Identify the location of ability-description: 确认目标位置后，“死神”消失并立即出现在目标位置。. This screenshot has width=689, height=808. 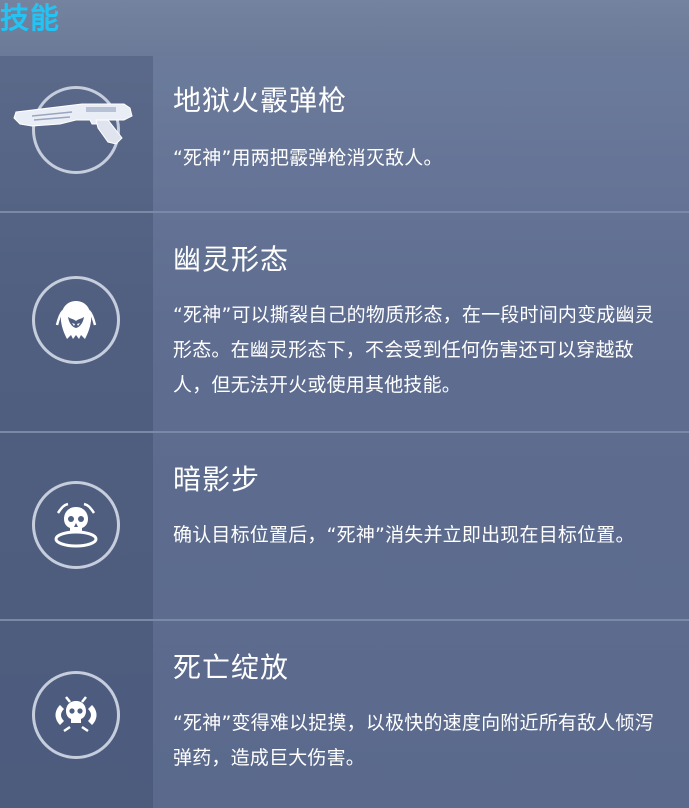
(404, 535).